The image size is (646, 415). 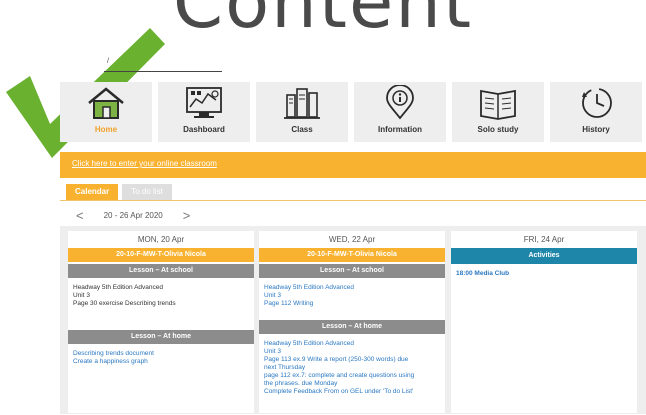 I want to click on homework-link: Create a happiness graph, so click(x=161, y=362).